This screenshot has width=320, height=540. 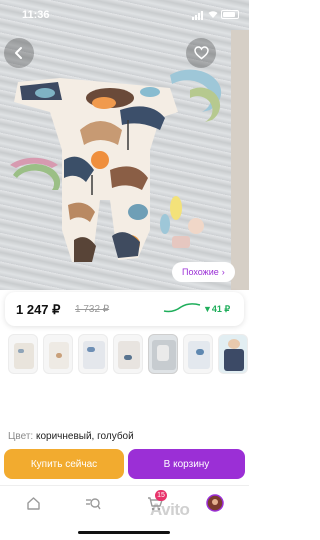 I want to click on price-drop: ▼41 ₽, so click(x=217, y=309).